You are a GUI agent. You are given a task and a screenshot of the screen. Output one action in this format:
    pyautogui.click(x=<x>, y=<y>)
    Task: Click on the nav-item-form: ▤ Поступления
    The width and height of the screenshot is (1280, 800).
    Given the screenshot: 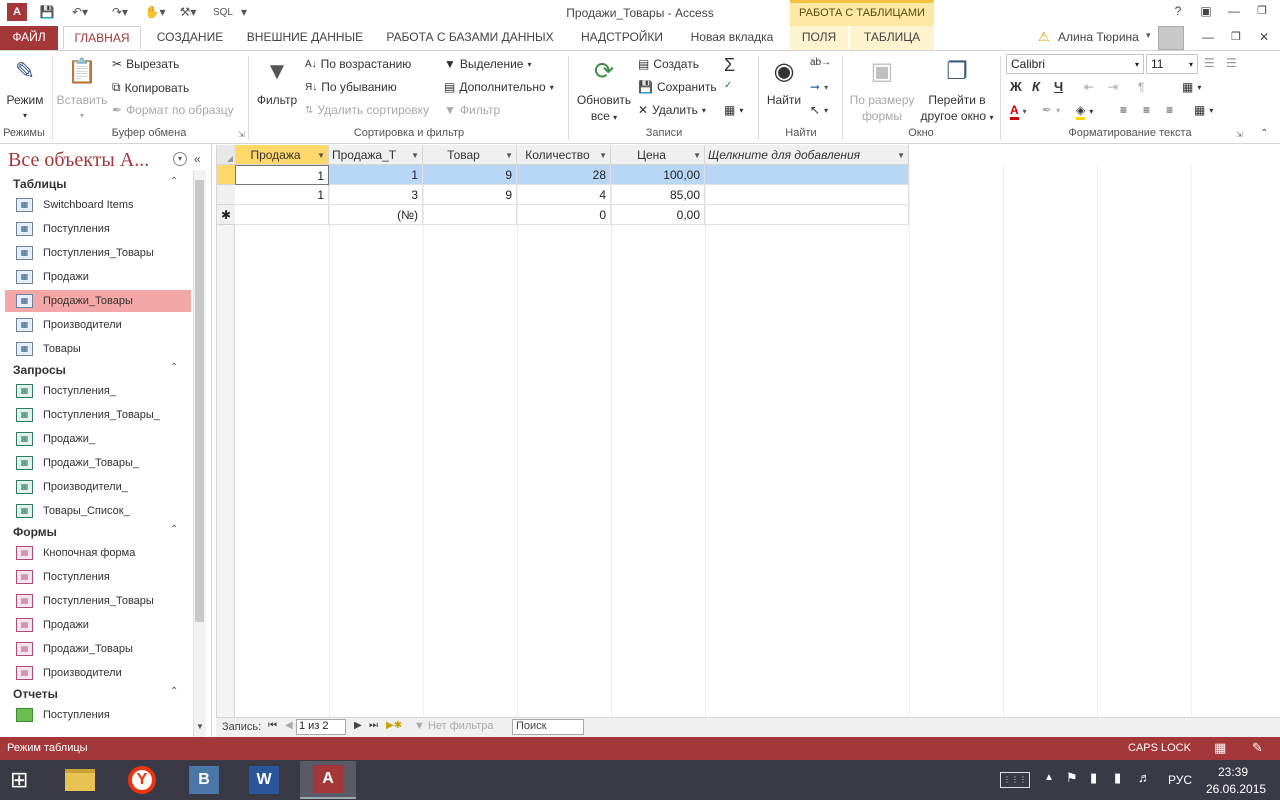 What is the action you would take?
    pyautogui.click(x=98, y=577)
    